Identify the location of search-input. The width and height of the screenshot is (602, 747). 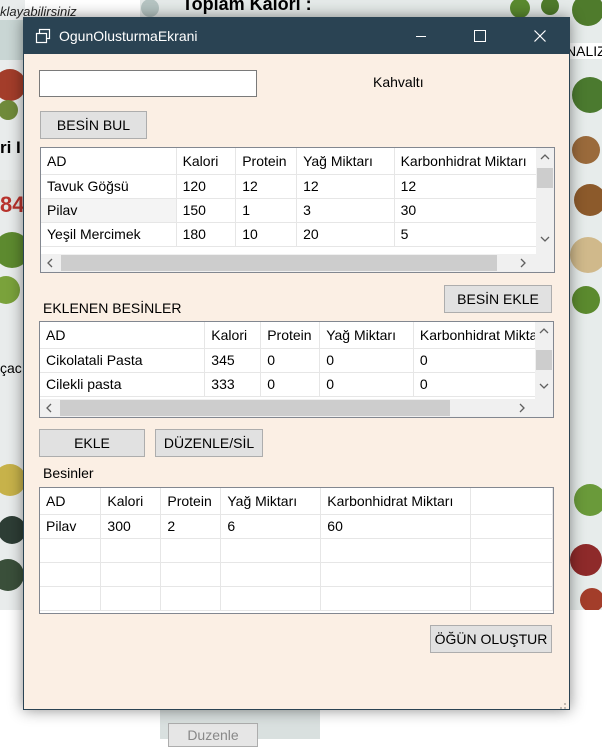
(148, 83).